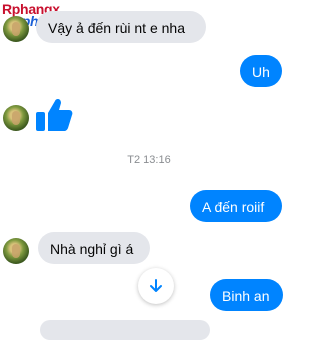 The height and width of the screenshot is (340, 320). I want to click on message-outgoing: A đến roiif, so click(236, 206).